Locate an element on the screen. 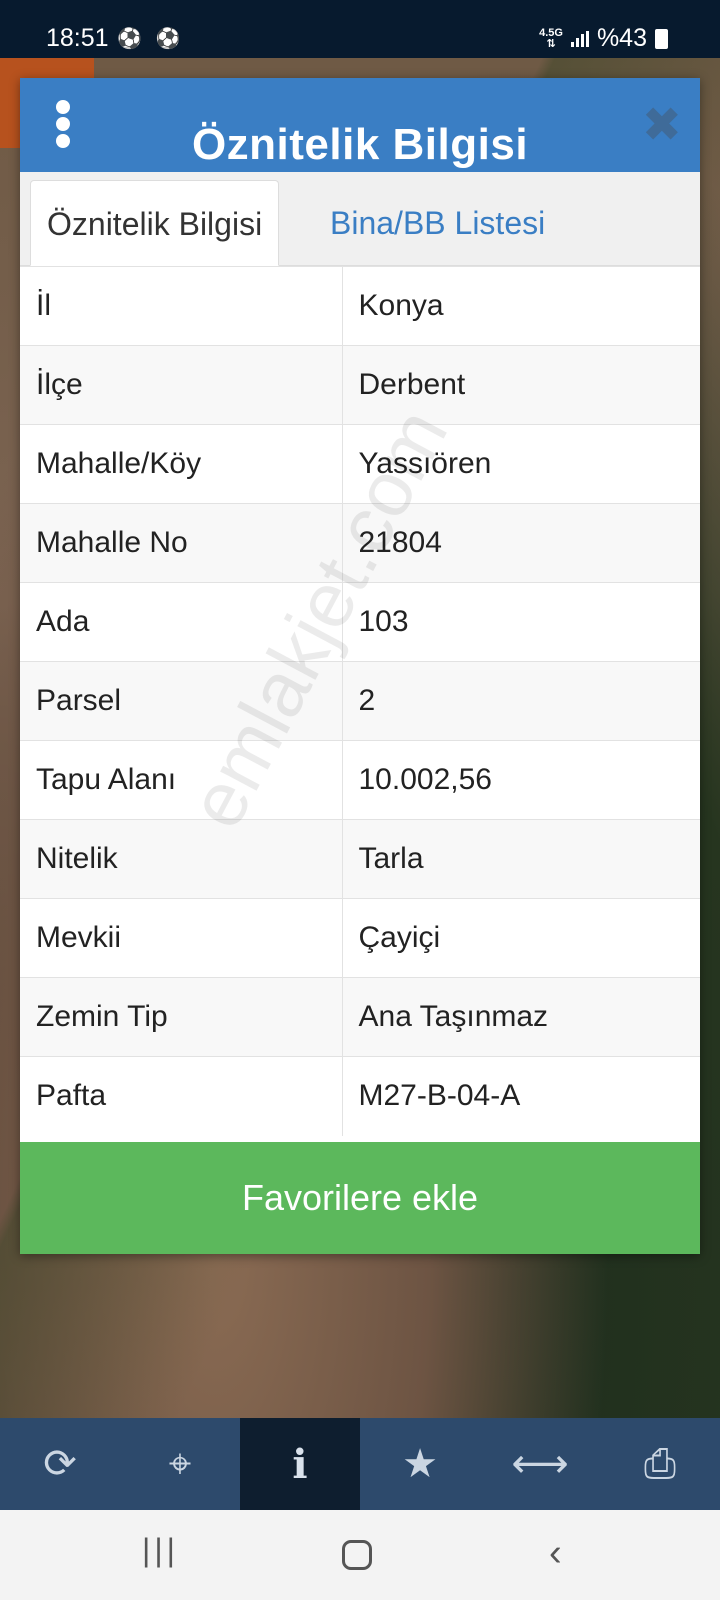 The image size is (720, 1600). bottom-toolbar: ⟳ ⌖ i ★ ⟷ ⎙ is located at coordinates (360, 1464).